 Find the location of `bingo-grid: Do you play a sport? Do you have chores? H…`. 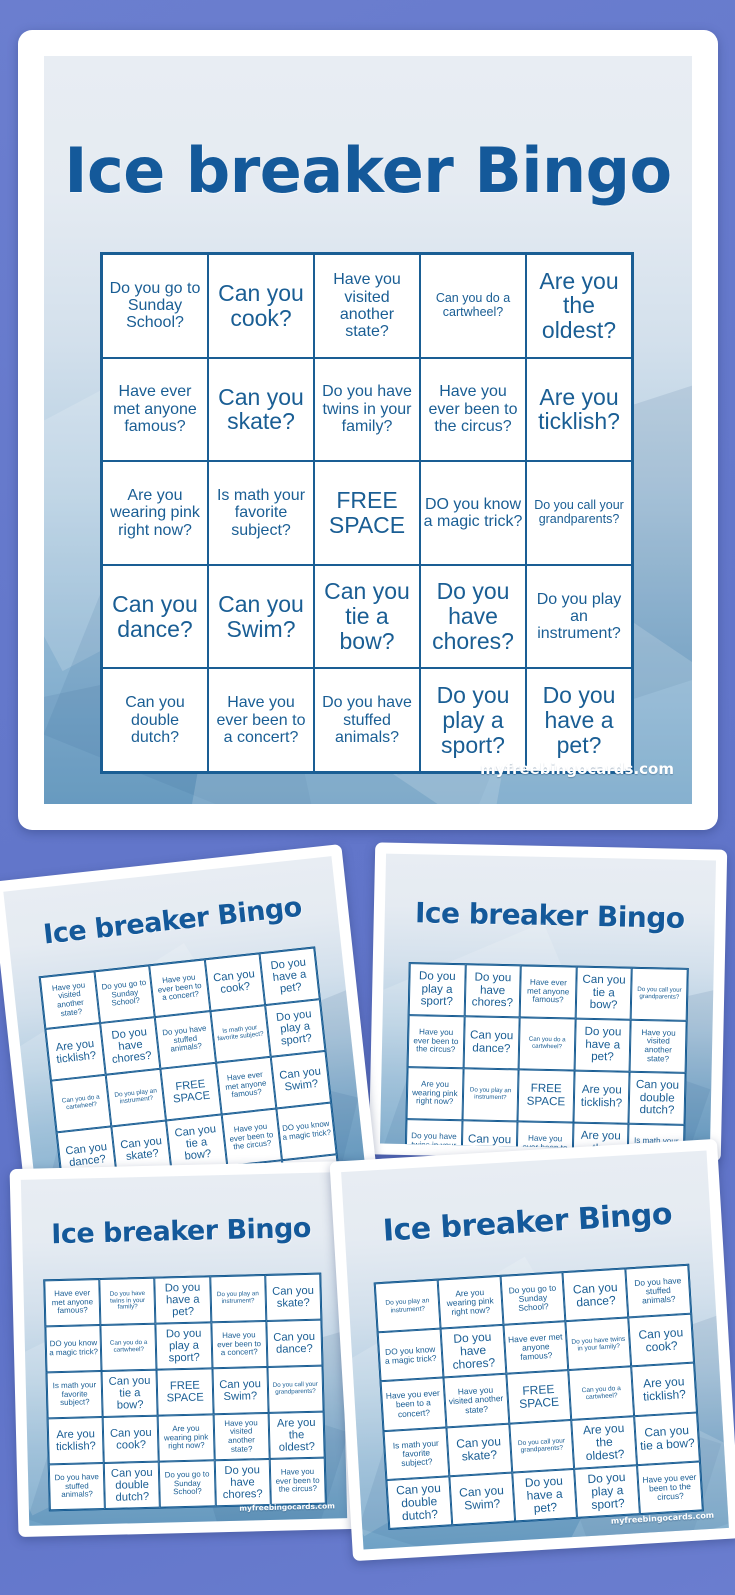

bingo-grid: Do you play a sport? Do you have chores? H… is located at coordinates (546, 1056).